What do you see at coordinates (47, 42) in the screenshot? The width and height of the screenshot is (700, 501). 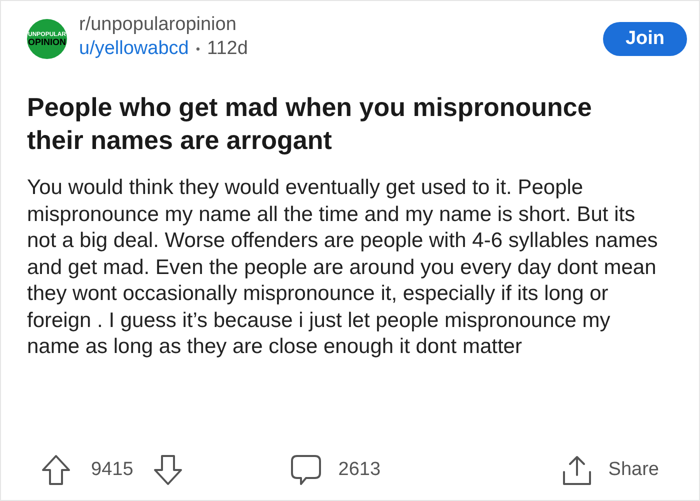 I see `logo-text: OPINION` at bounding box center [47, 42].